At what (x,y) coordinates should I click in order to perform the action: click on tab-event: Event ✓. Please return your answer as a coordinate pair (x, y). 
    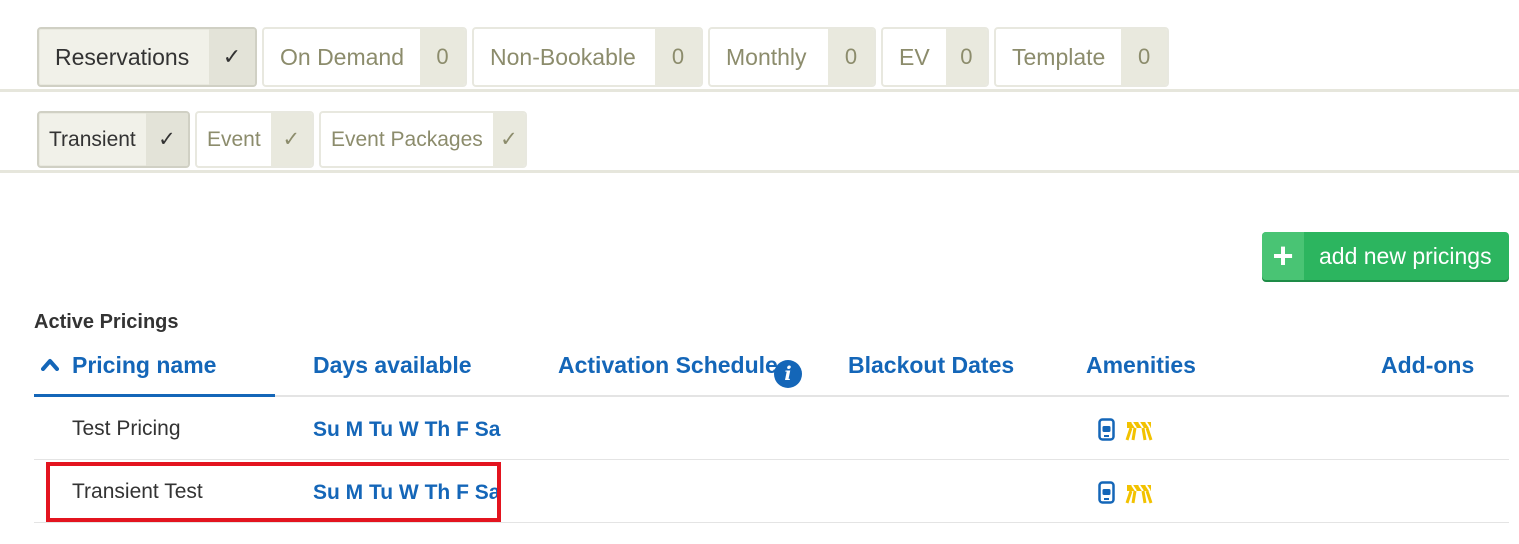
    Looking at the image, I should click on (254, 139).